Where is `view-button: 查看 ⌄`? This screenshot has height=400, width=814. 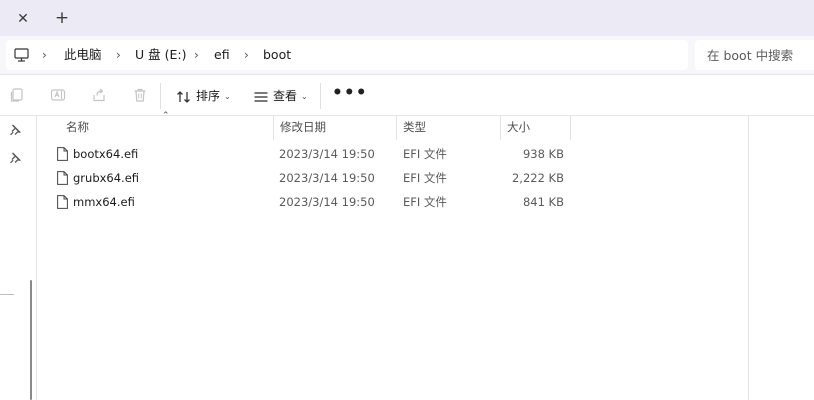
view-button: 查看 ⌄ is located at coordinates (280, 96).